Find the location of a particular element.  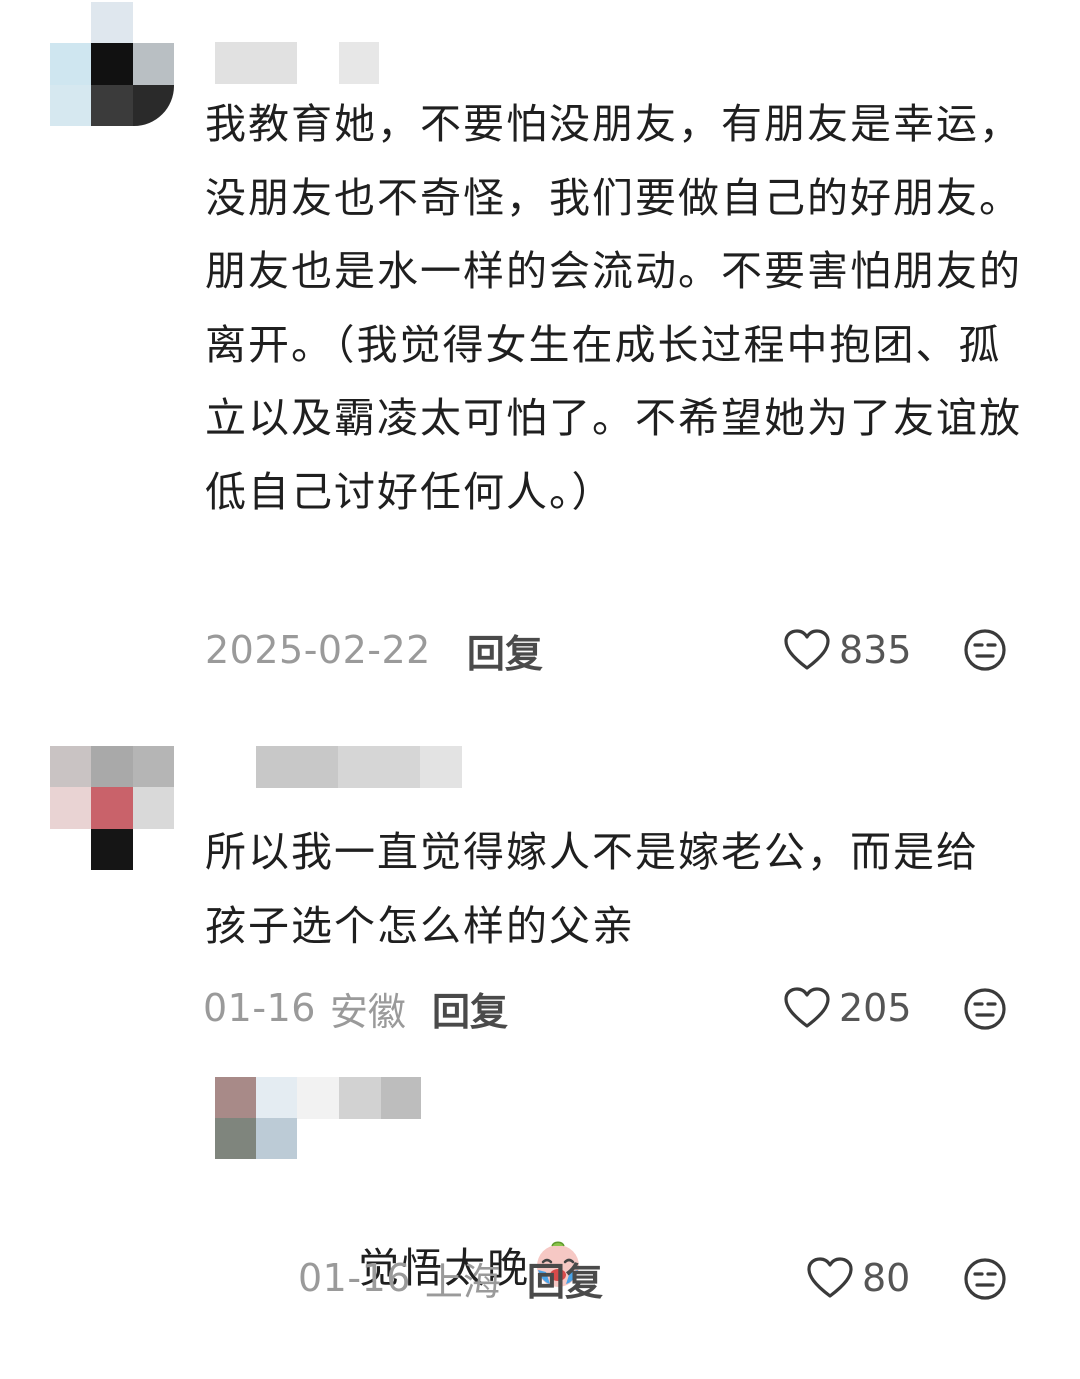

comment-location: 安徽 is located at coordinates (367, 1011).